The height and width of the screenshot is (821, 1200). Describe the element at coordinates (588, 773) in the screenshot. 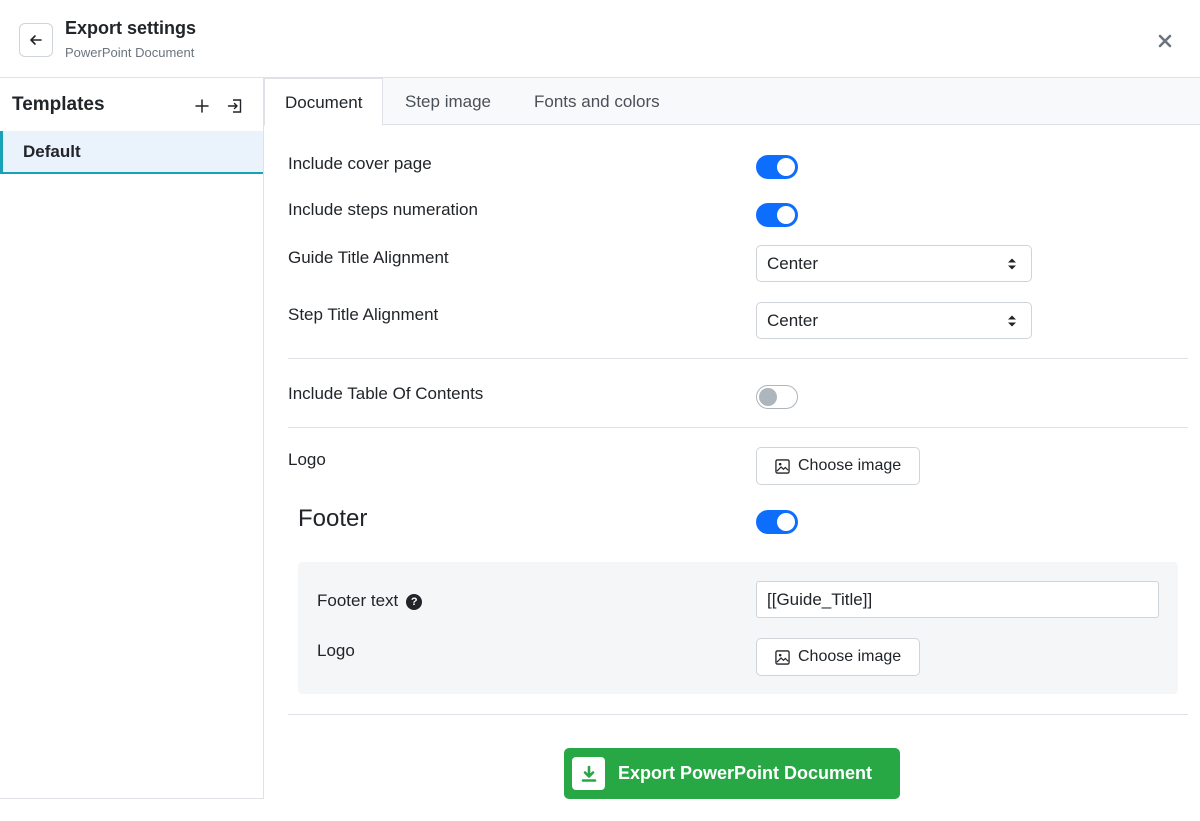

I see `download-icon` at that location.